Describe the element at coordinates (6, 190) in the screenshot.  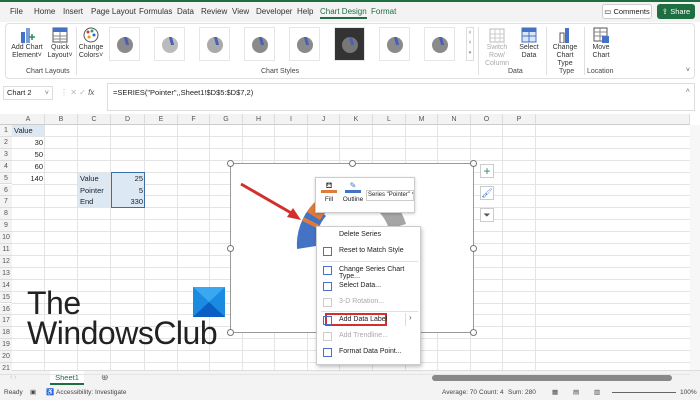
I see `row-header-6: 6` at that location.